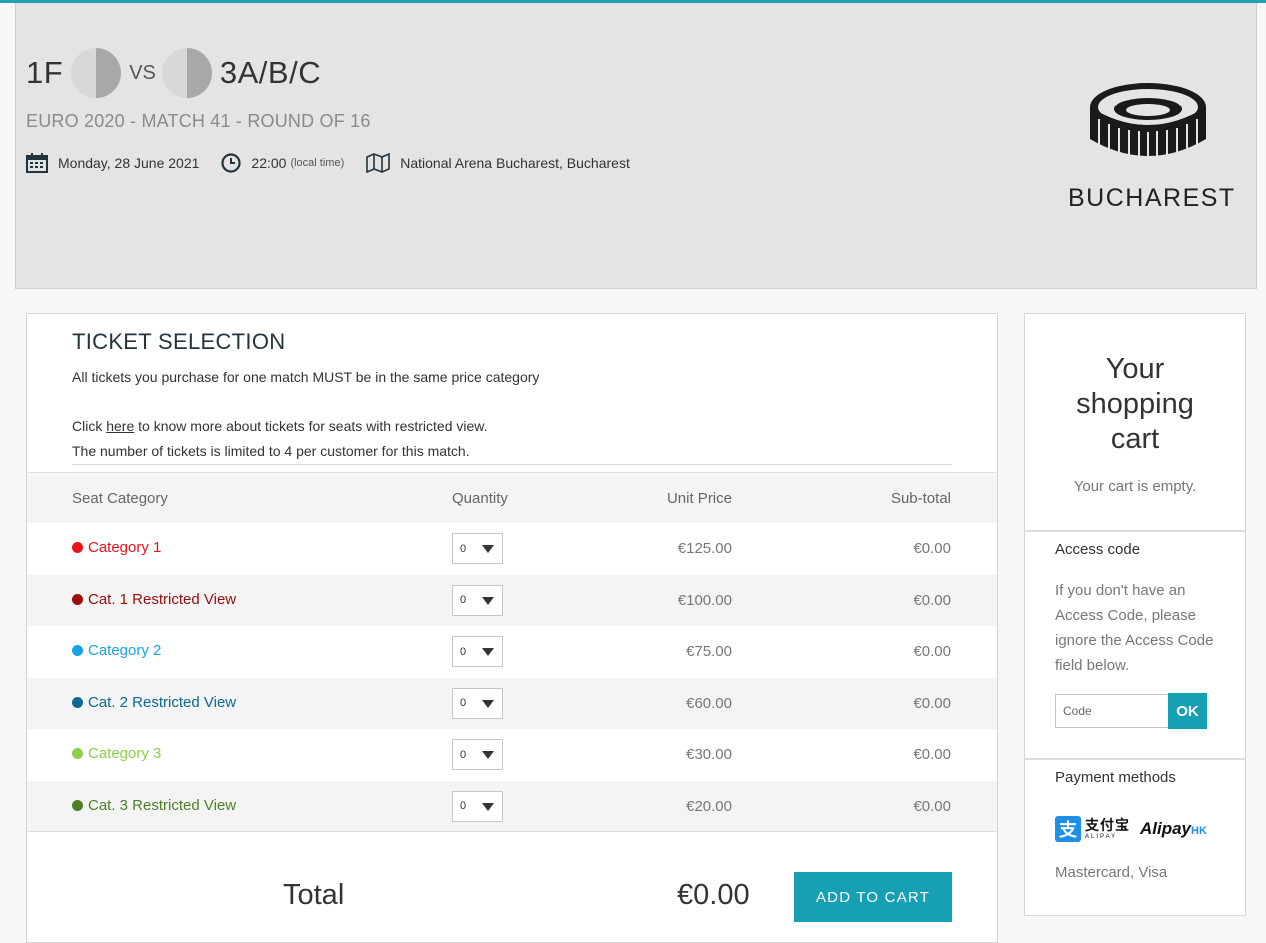 The height and width of the screenshot is (943, 1266). I want to click on table-row: Cat. 2 Restricted View 0 €60.00 €0.00, so click(512, 703).